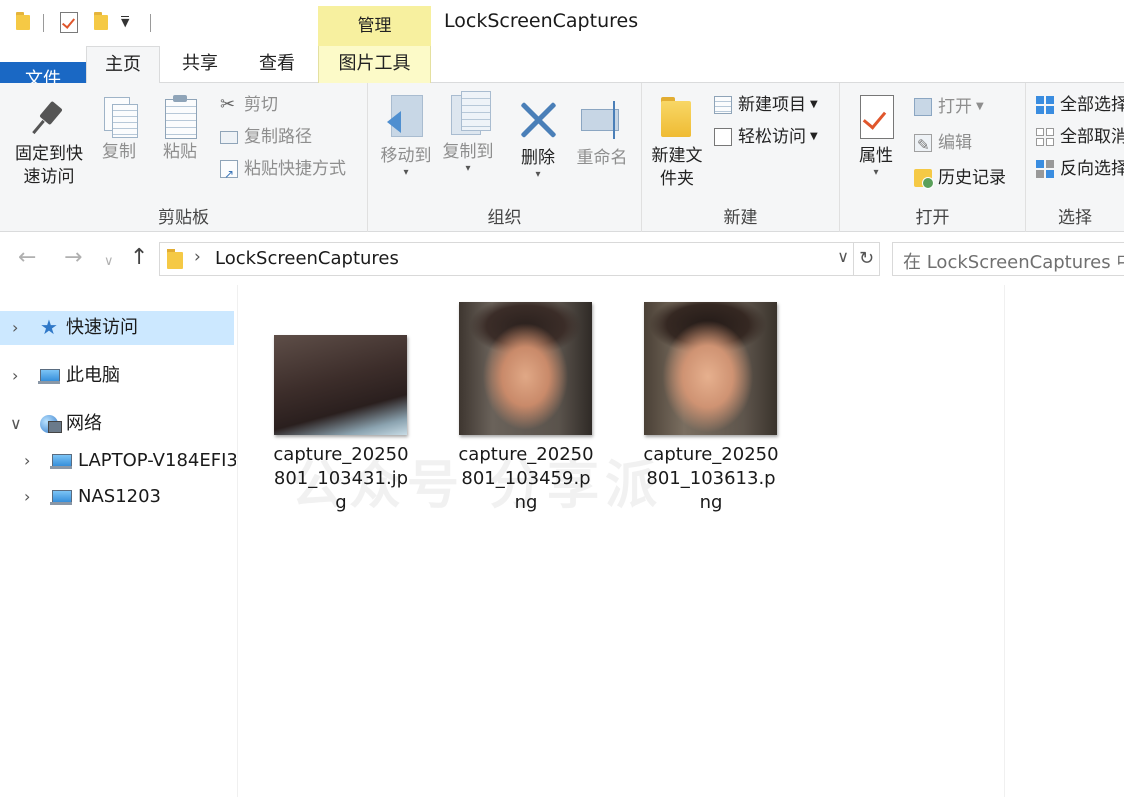 Image resolution: width=1124 pixels, height=797 pixels. What do you see at coordinates (468, 152) in the screenshot?
I see `copy-to-label: 复制到` at bounding box center [468, 152].